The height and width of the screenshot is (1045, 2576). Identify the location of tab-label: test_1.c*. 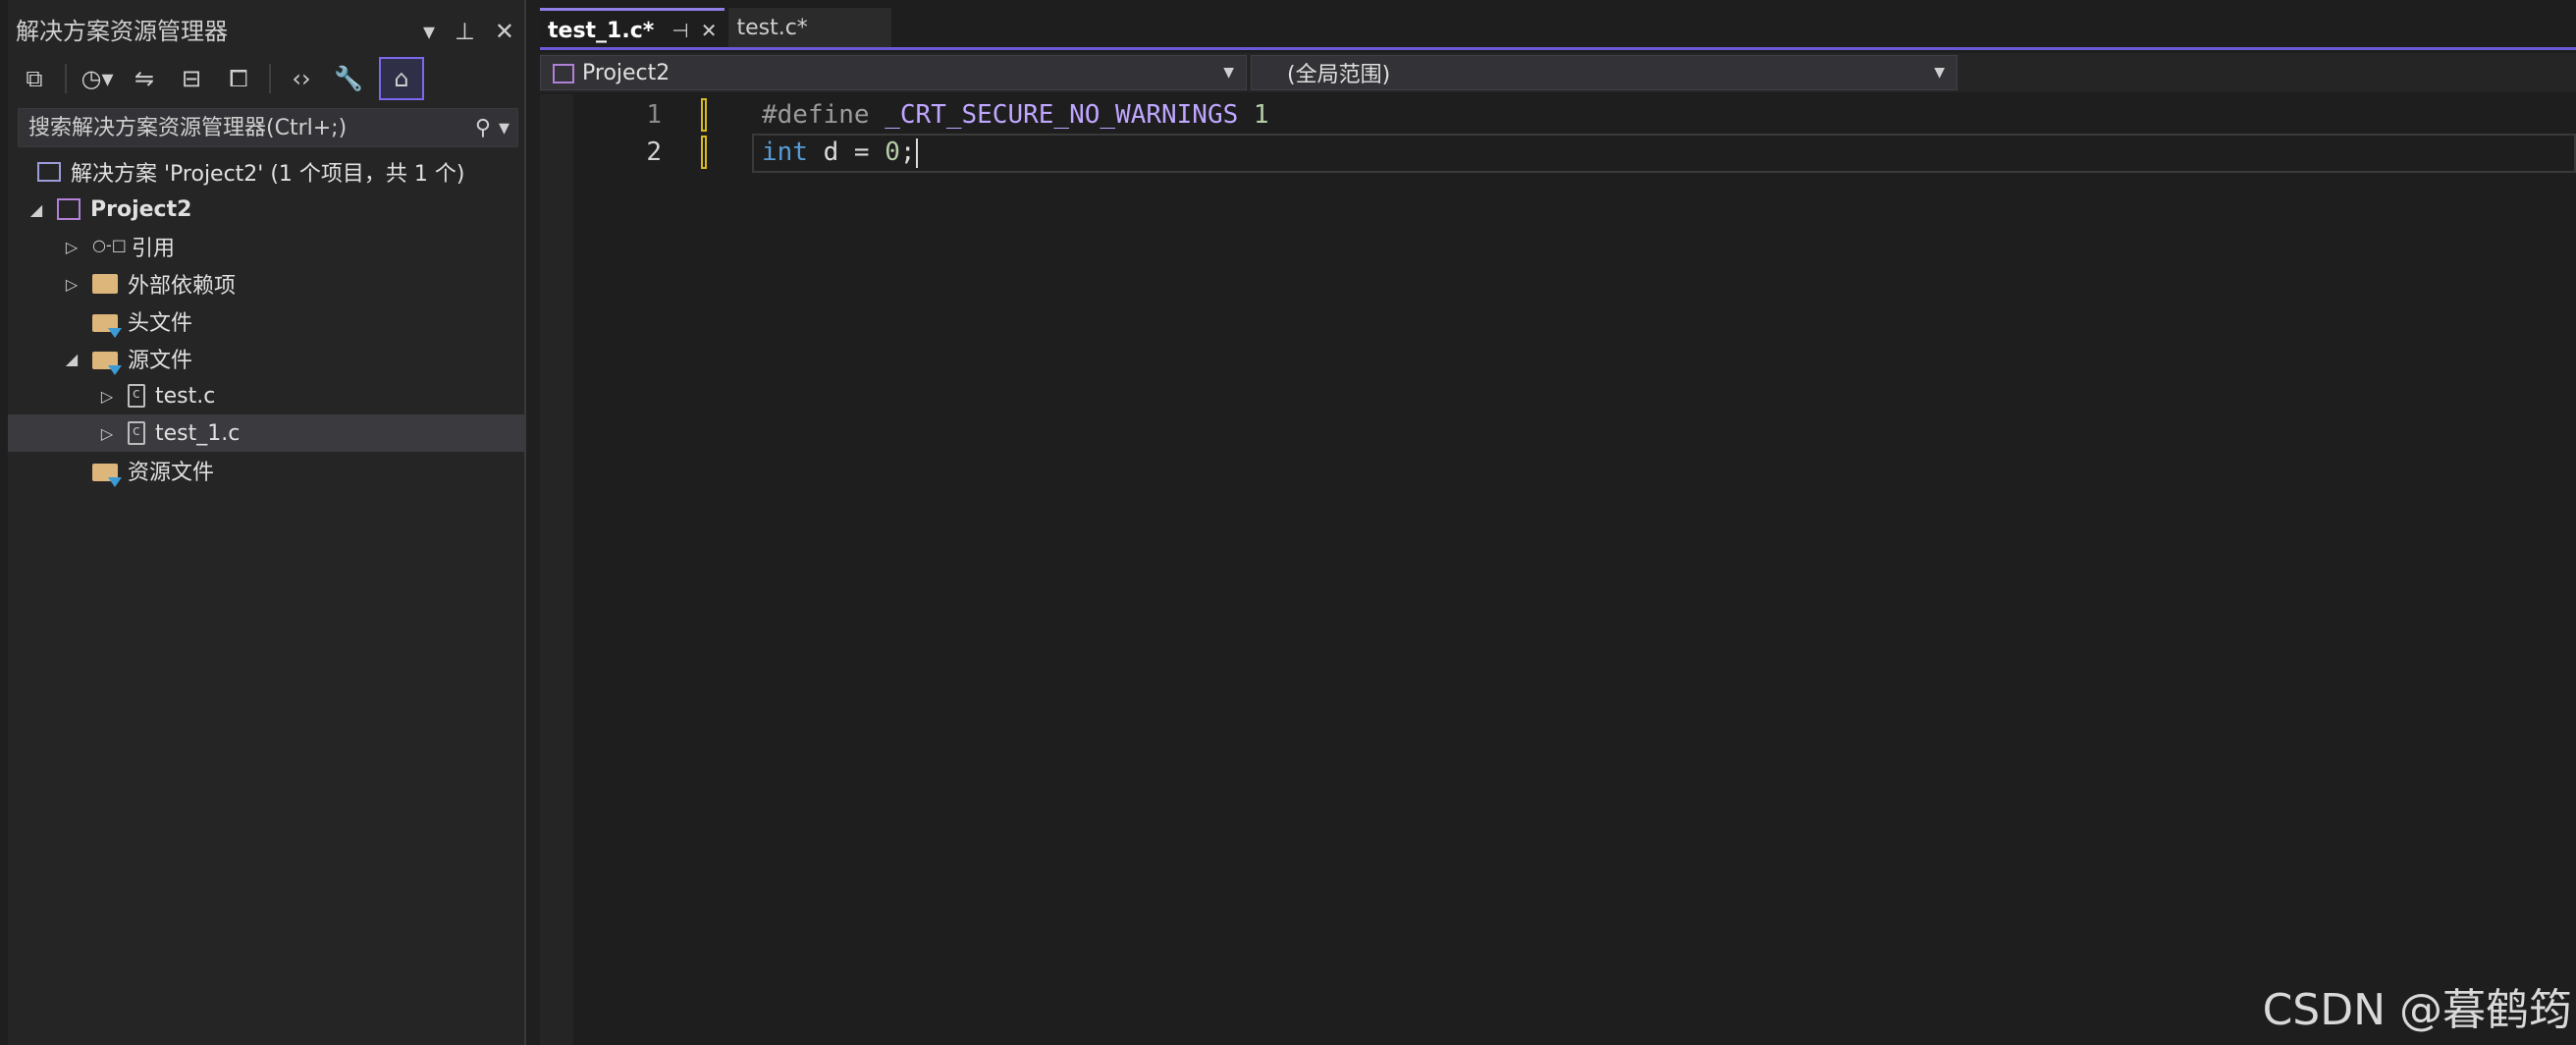
(601, 30).